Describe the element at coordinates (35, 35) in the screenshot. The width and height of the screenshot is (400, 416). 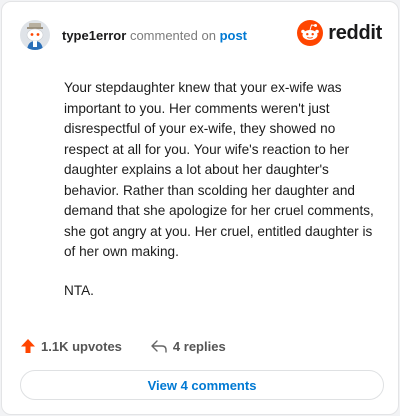
I see `snoo-avatar-icon` at that location.